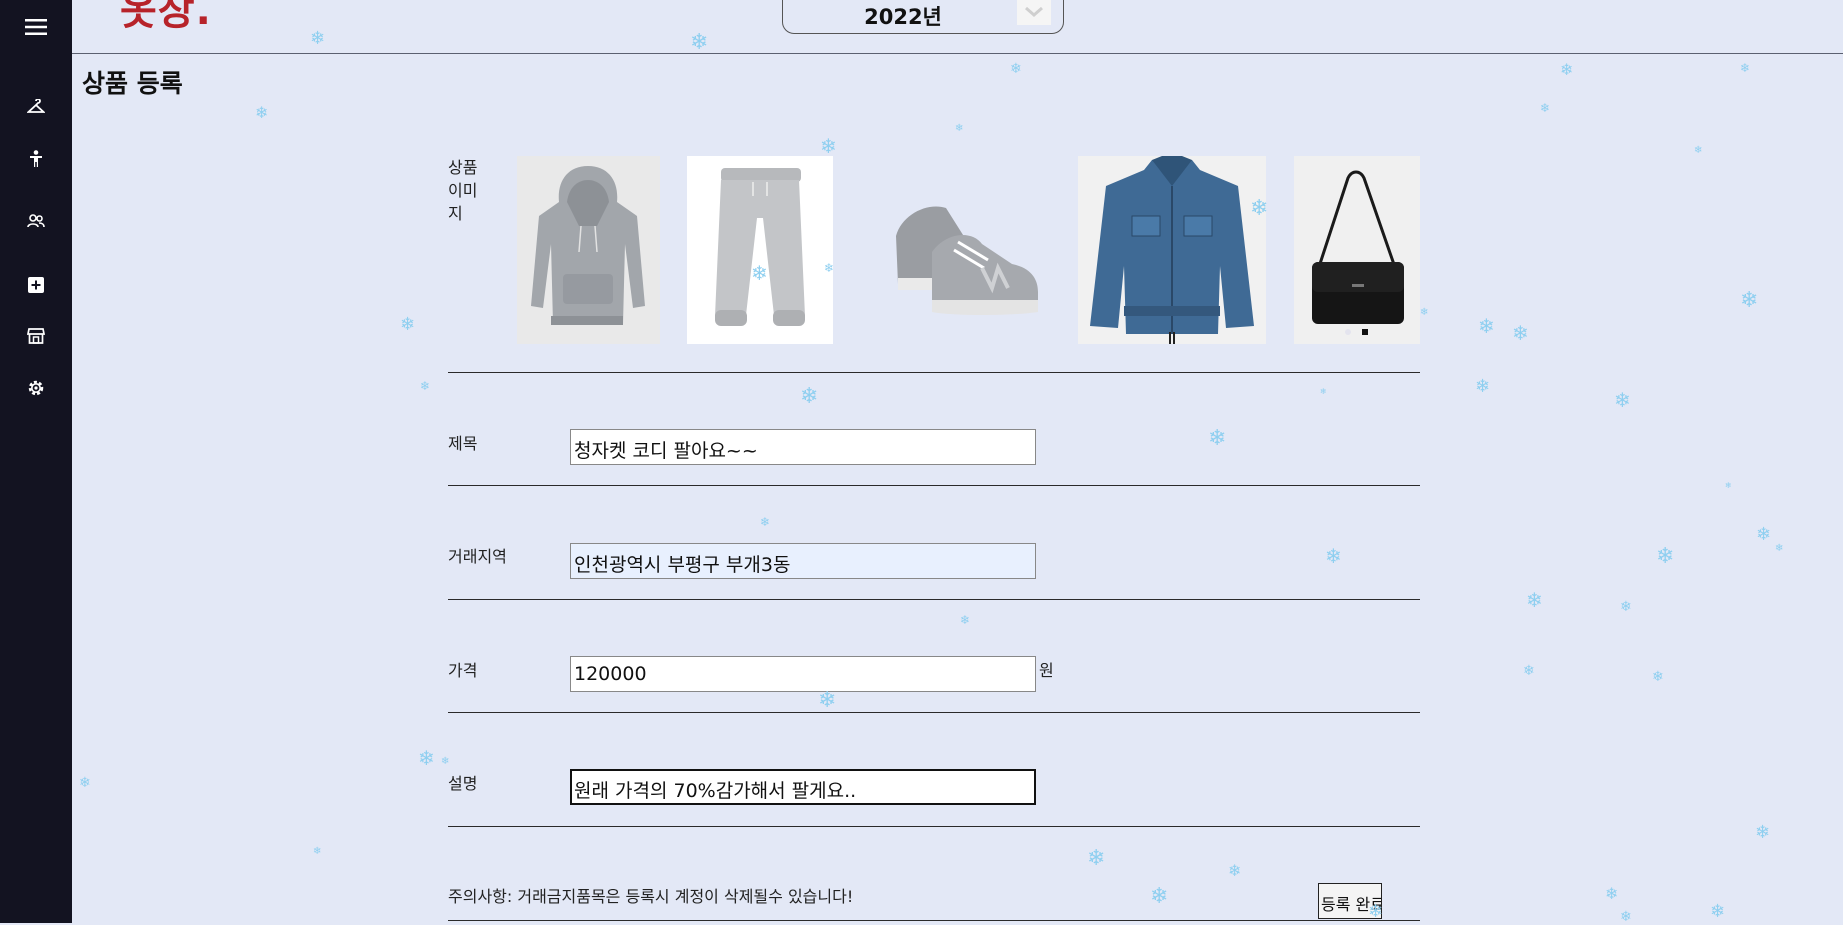  I want to click on add-icon, so click(36, 285).